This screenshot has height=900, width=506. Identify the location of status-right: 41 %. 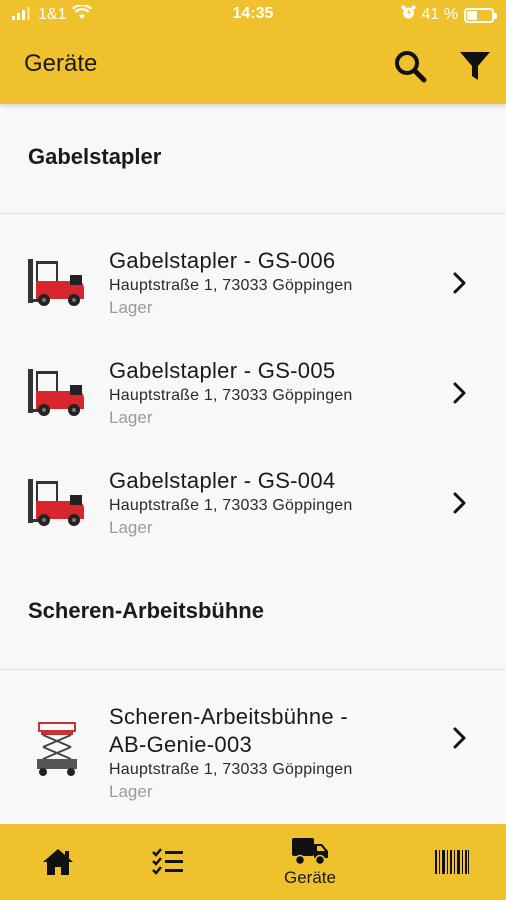
(449, 15).